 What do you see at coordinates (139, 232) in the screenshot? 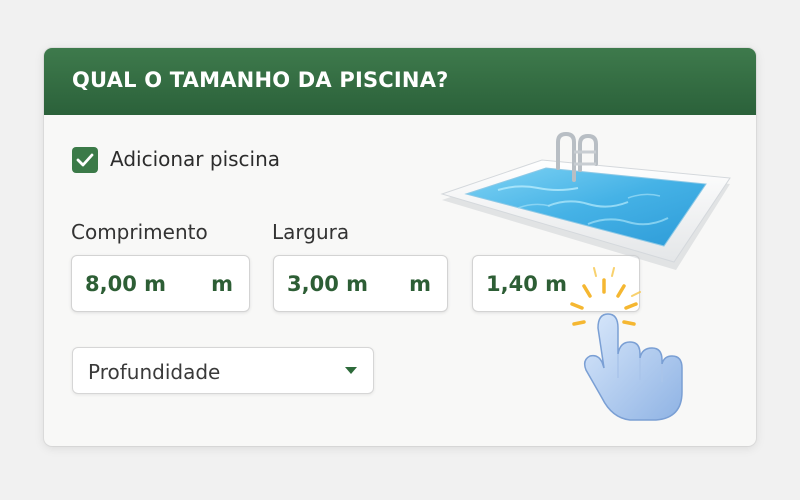
I see `length-label: Comprimento` at bounding box center [139, 232].